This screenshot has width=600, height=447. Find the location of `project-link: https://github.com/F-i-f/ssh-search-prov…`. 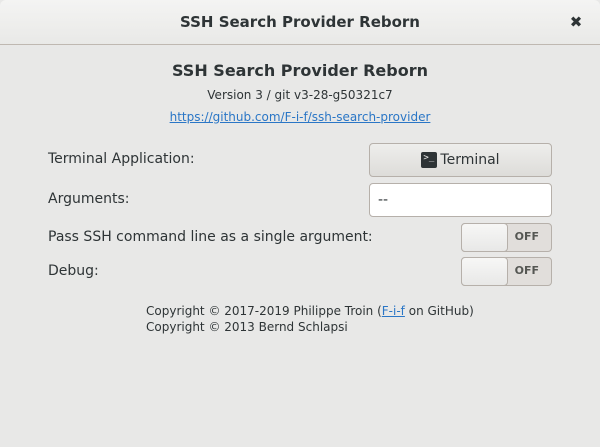

project-link: https://github.com/F-i-f/ssh-search-prov… is located at coordinates (300, 117).